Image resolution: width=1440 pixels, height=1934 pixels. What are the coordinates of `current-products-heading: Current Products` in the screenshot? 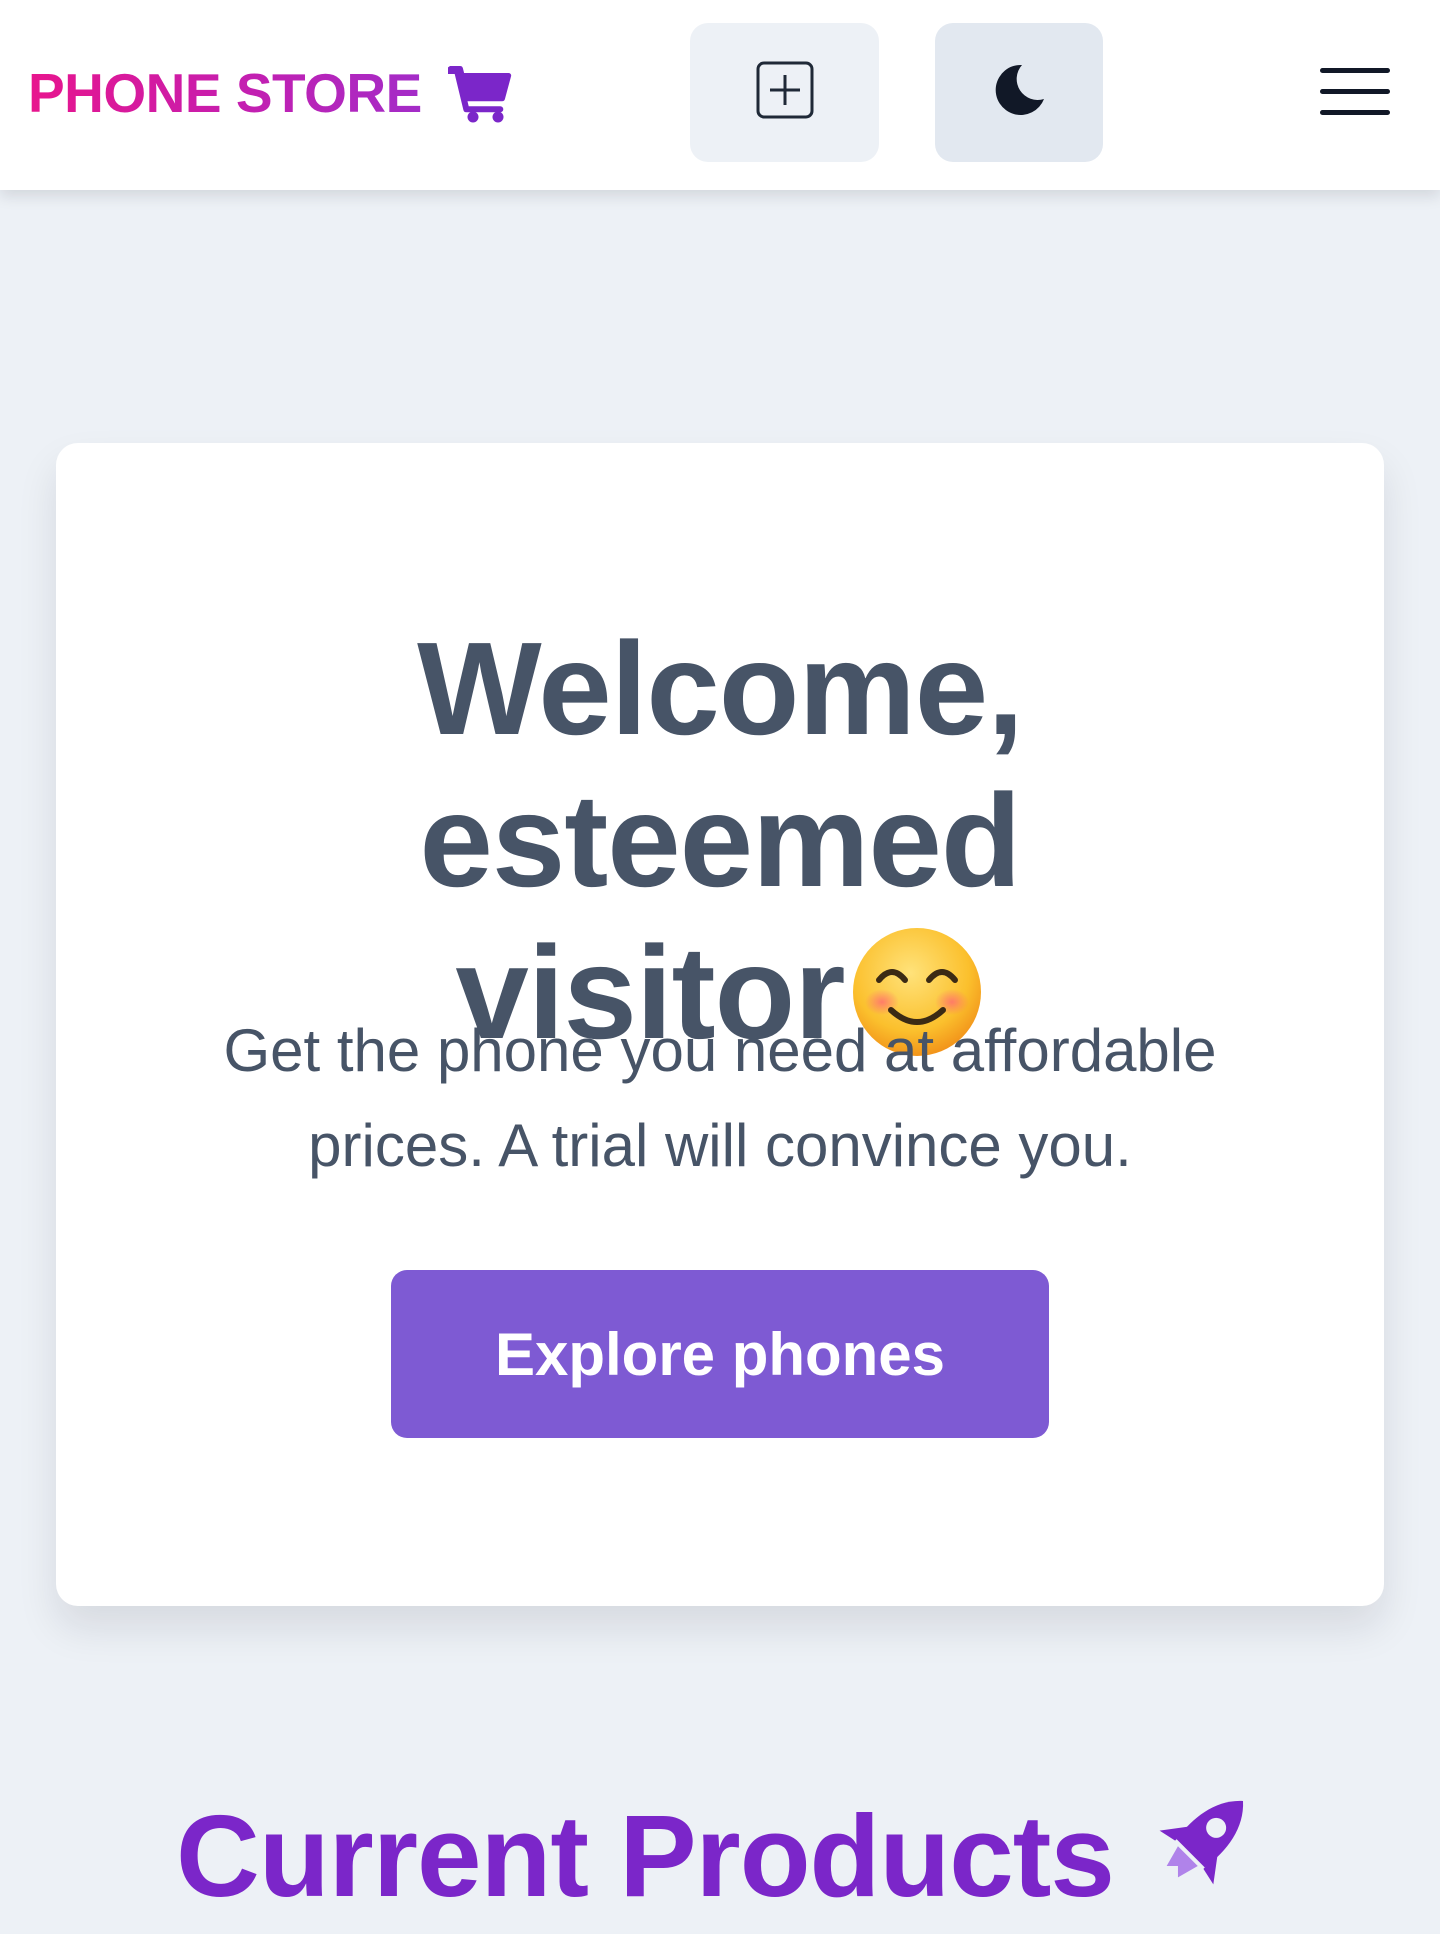 It's located at (720, 1853).